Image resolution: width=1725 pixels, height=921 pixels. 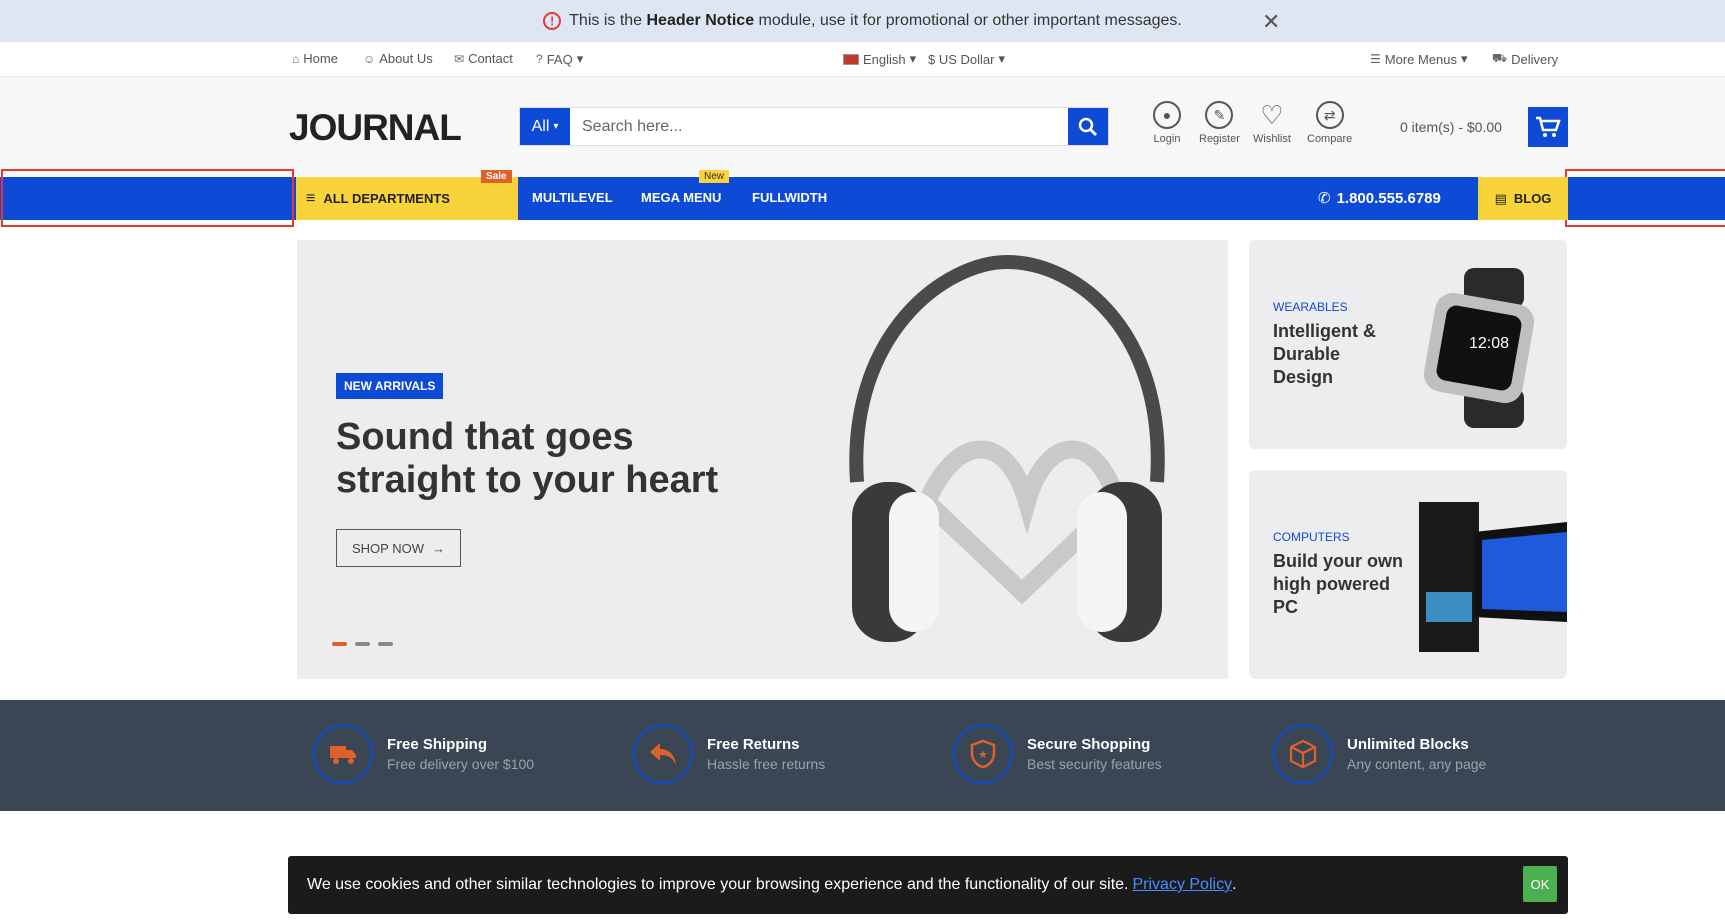 I want to click on contact-label: Contact, so click(x=490, y=58).